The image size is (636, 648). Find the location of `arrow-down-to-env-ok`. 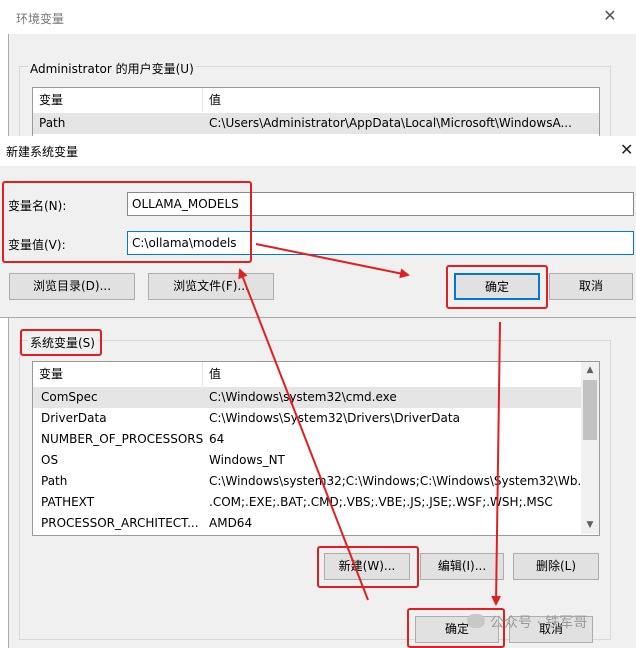

arrow-down-to-env-ok is located at coordinates (496, 463).